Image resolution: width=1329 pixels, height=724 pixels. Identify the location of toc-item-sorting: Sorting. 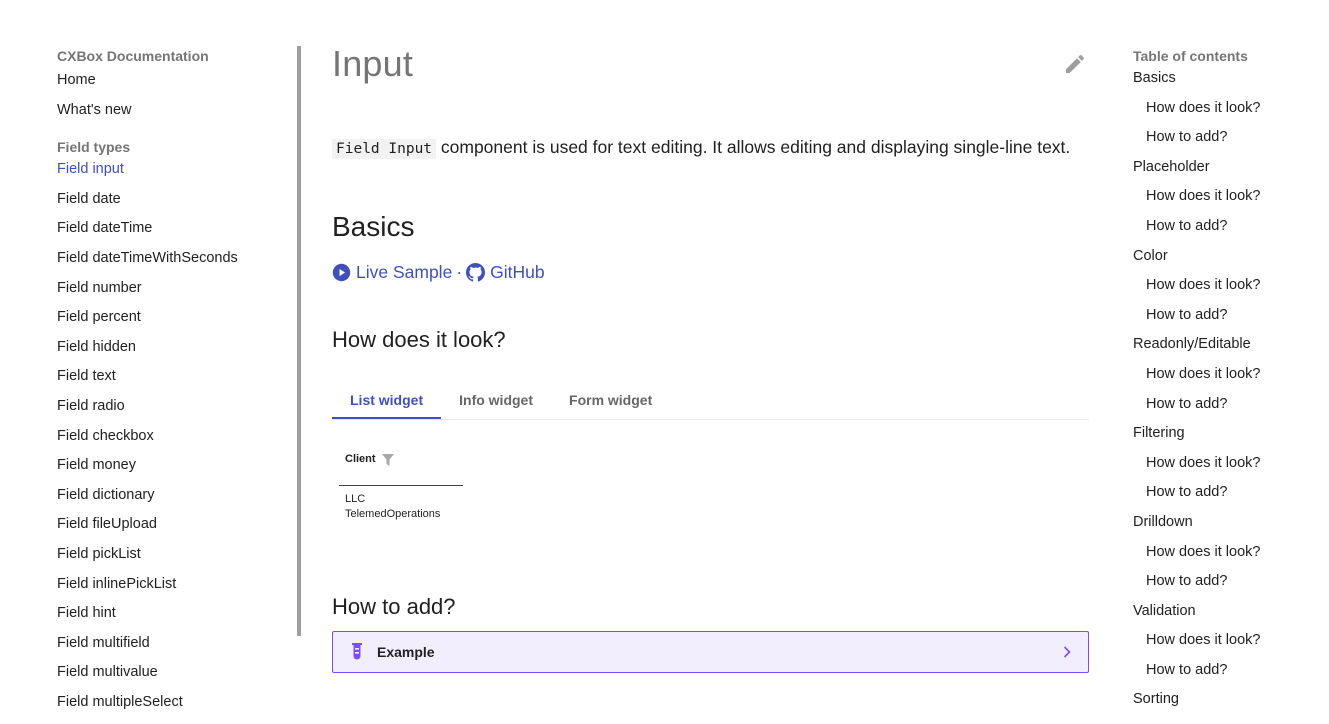
(1228, 700).